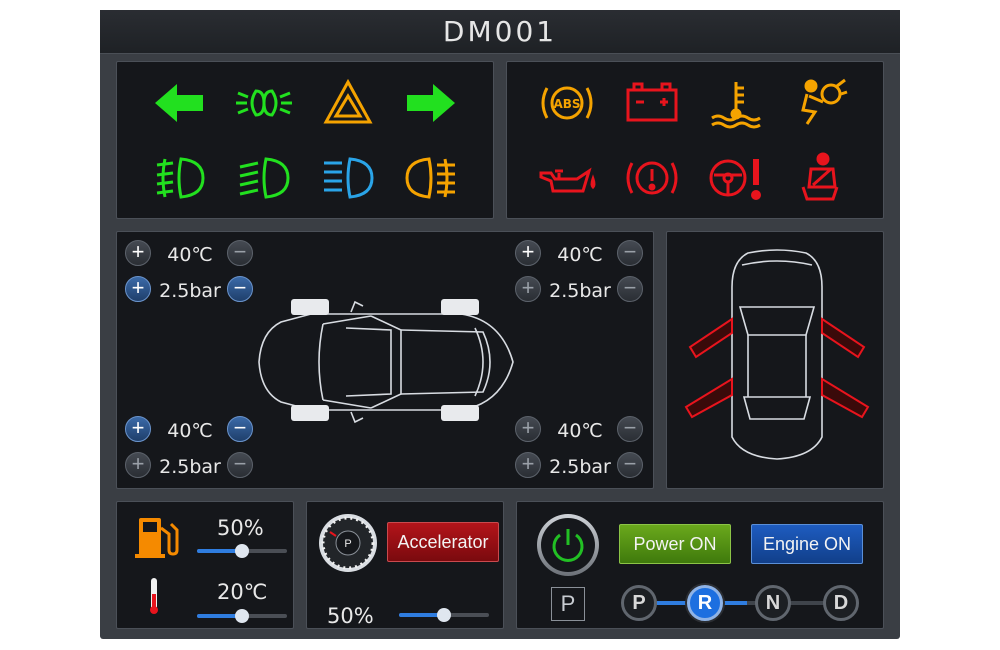  I want to click on car-doors-icon, so click(777, 354).